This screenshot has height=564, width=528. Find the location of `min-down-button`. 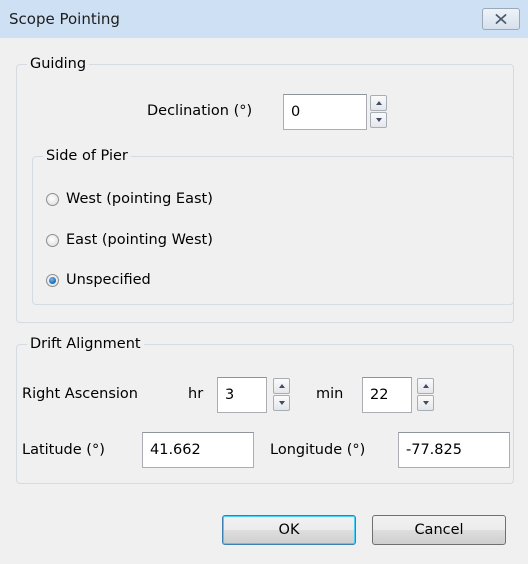

min-down-button is located at coordinates (425, 403).